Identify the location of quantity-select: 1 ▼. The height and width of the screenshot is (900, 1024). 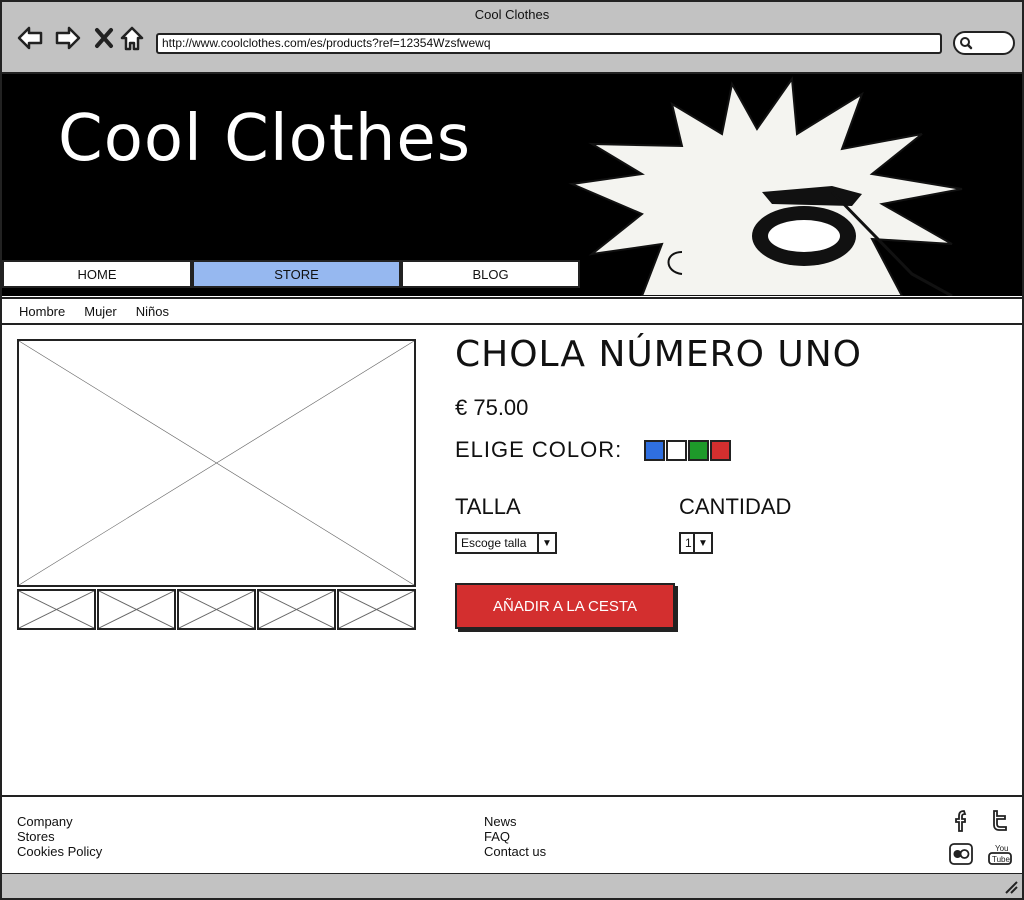
(696, 543).